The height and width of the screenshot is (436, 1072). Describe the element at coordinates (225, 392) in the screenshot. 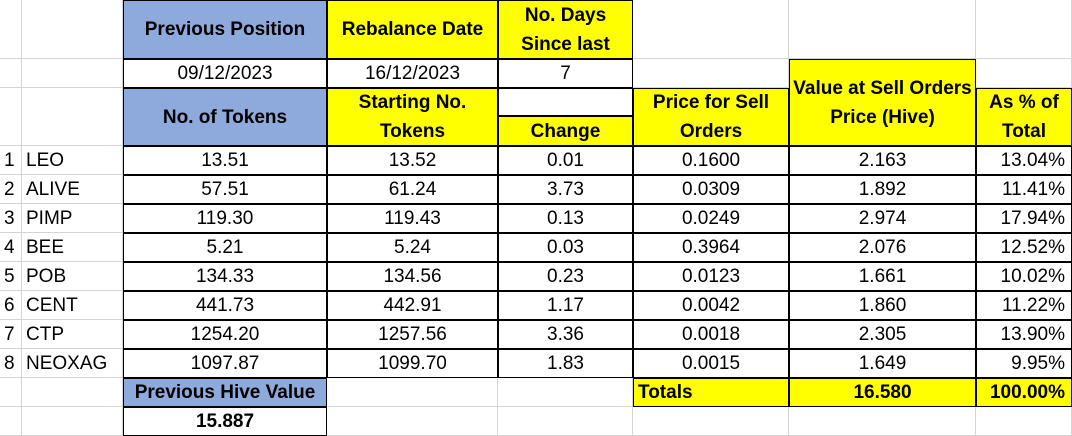

I see `previous-hive-value-label: Previous Hive Value` at that location.